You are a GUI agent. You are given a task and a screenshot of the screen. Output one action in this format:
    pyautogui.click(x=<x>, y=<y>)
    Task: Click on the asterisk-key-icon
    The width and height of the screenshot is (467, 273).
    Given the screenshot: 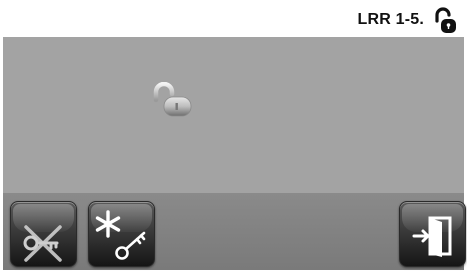 What is the action you would take?
    pyautogui.click(x=120, y=235)
    